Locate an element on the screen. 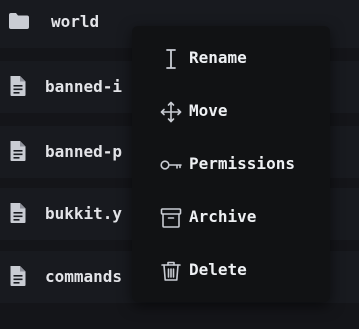  menu-item-permissions: Permissions is located at coordinates (231, 164).